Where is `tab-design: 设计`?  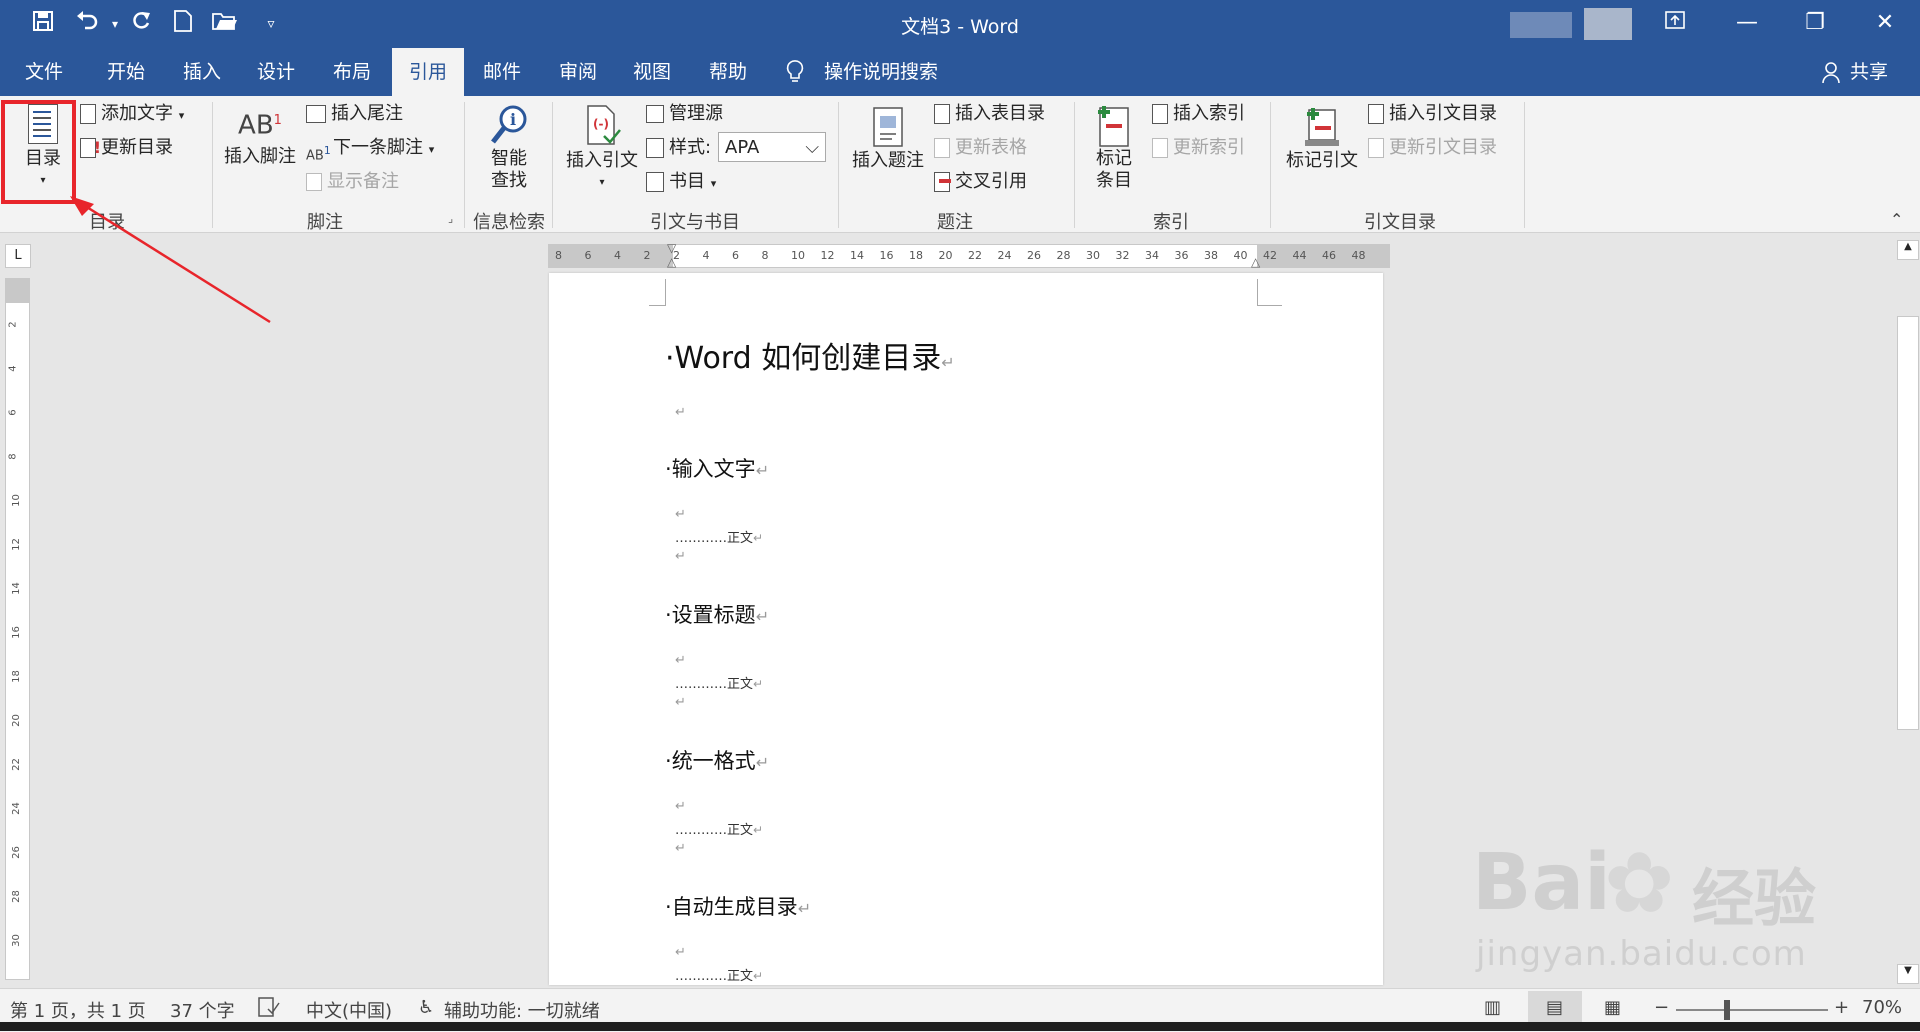
tab-design: 设计 is located at coordinates (276, 72).